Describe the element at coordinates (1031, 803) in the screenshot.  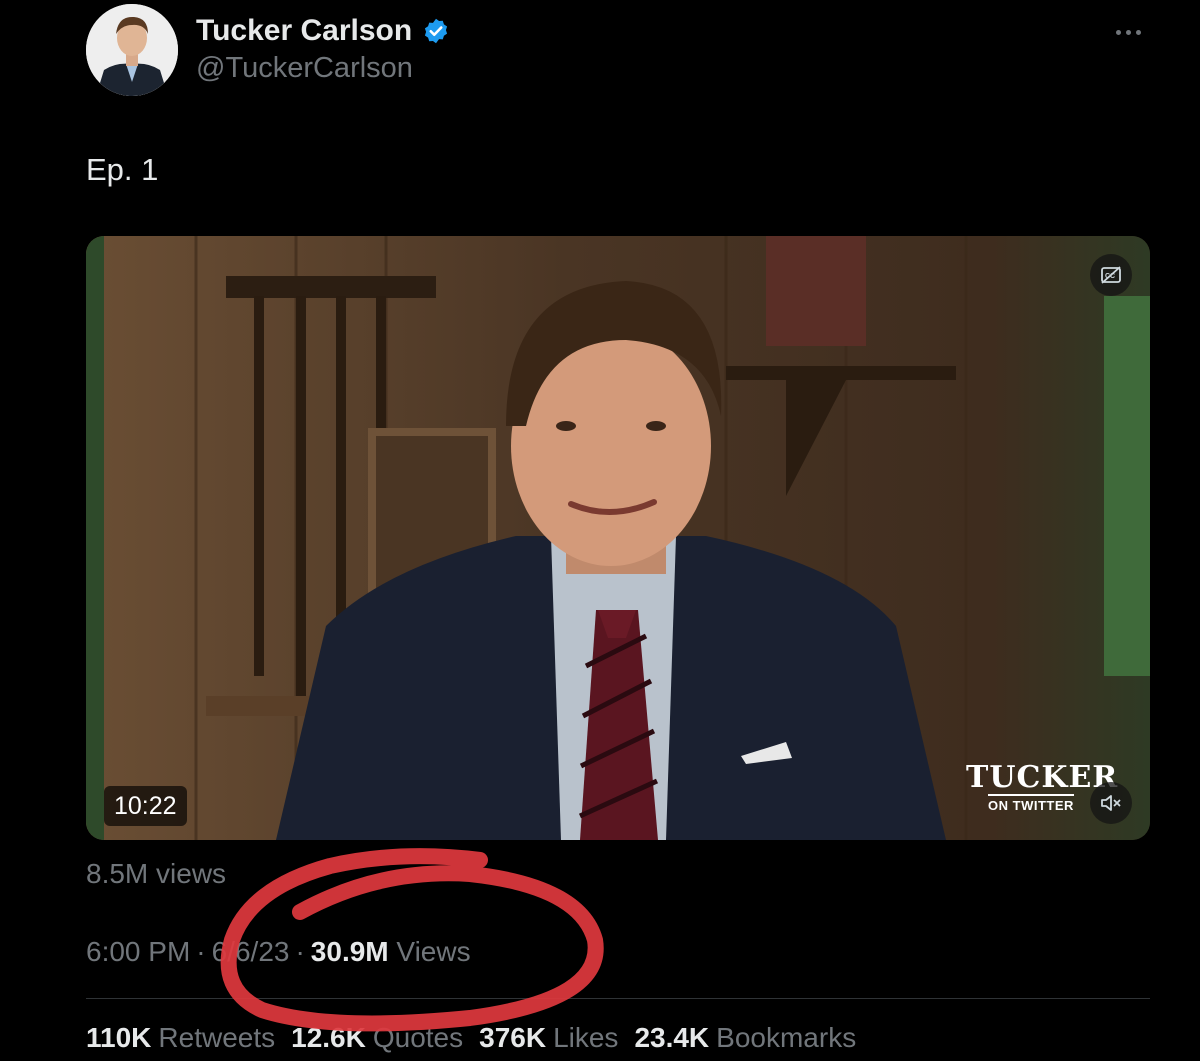
I see `logo-sub-text: ON TWITTER` at that location.